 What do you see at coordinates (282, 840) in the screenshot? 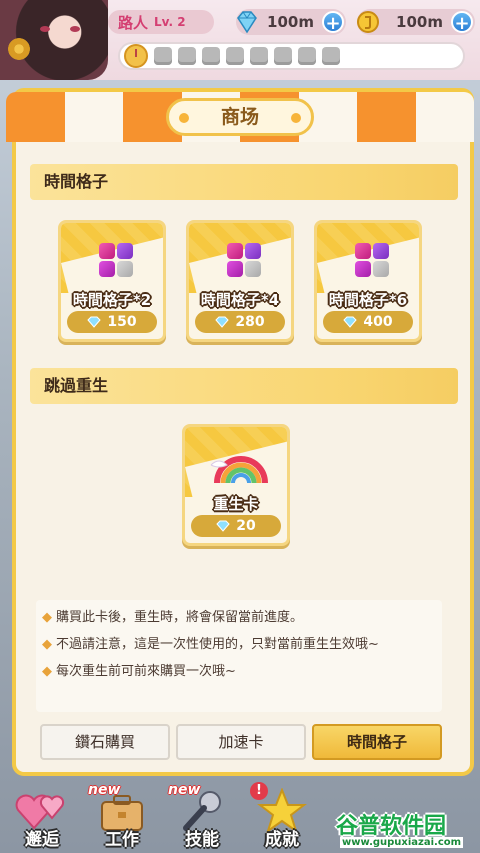
I see `nav-label: 成就` at bounding box center [282, 840].